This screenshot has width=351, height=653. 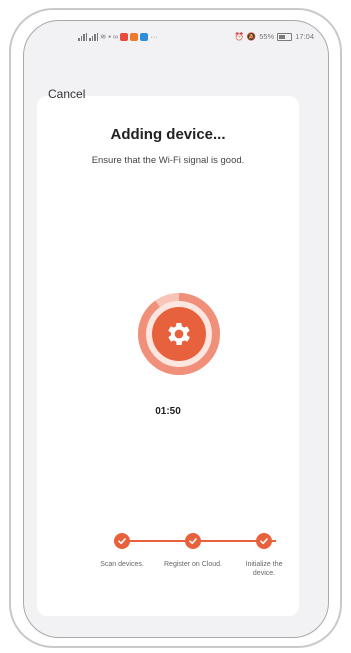 What do you see at coordinates (285, 36) in the screenshot?
I see `battery-icon` at bounding box center [285, 36].